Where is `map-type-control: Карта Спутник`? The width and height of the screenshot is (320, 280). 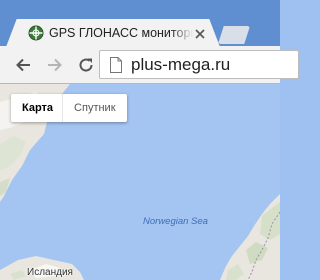 map-type-control: Карта Спутник is located at coordinates (69, 108).